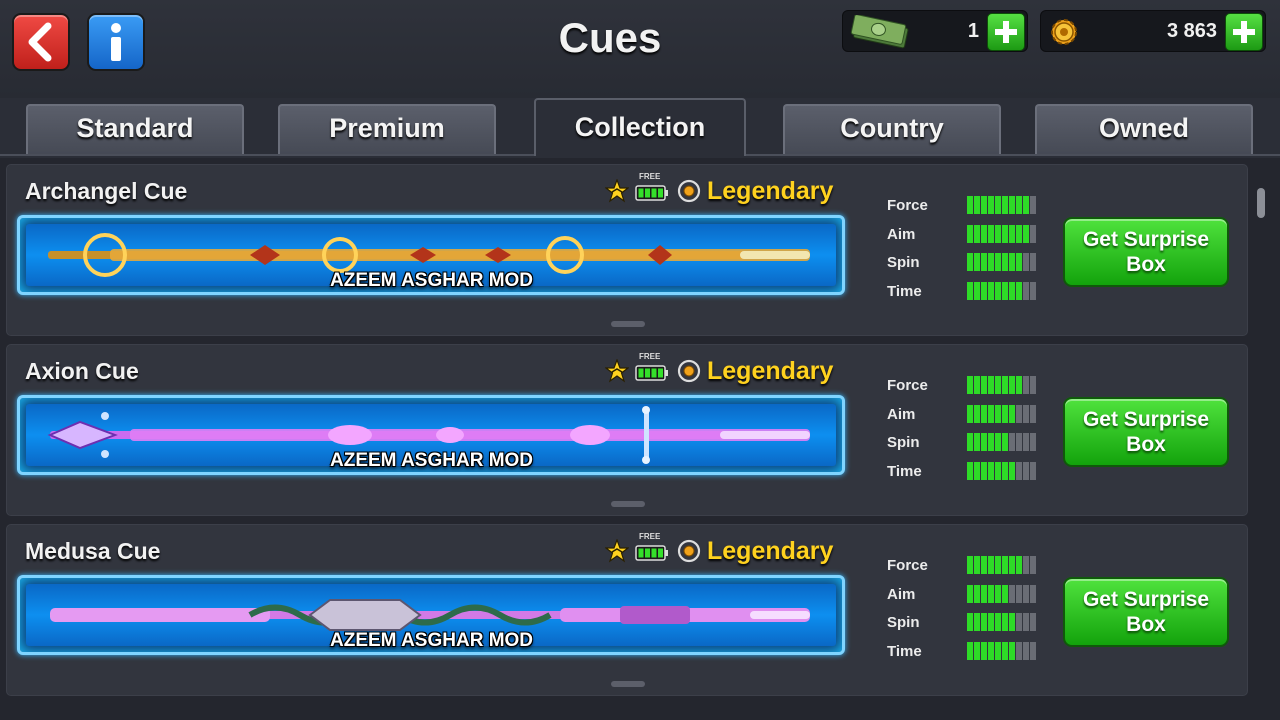  I want to click on tab-collection: Collection, so click(640, 127).